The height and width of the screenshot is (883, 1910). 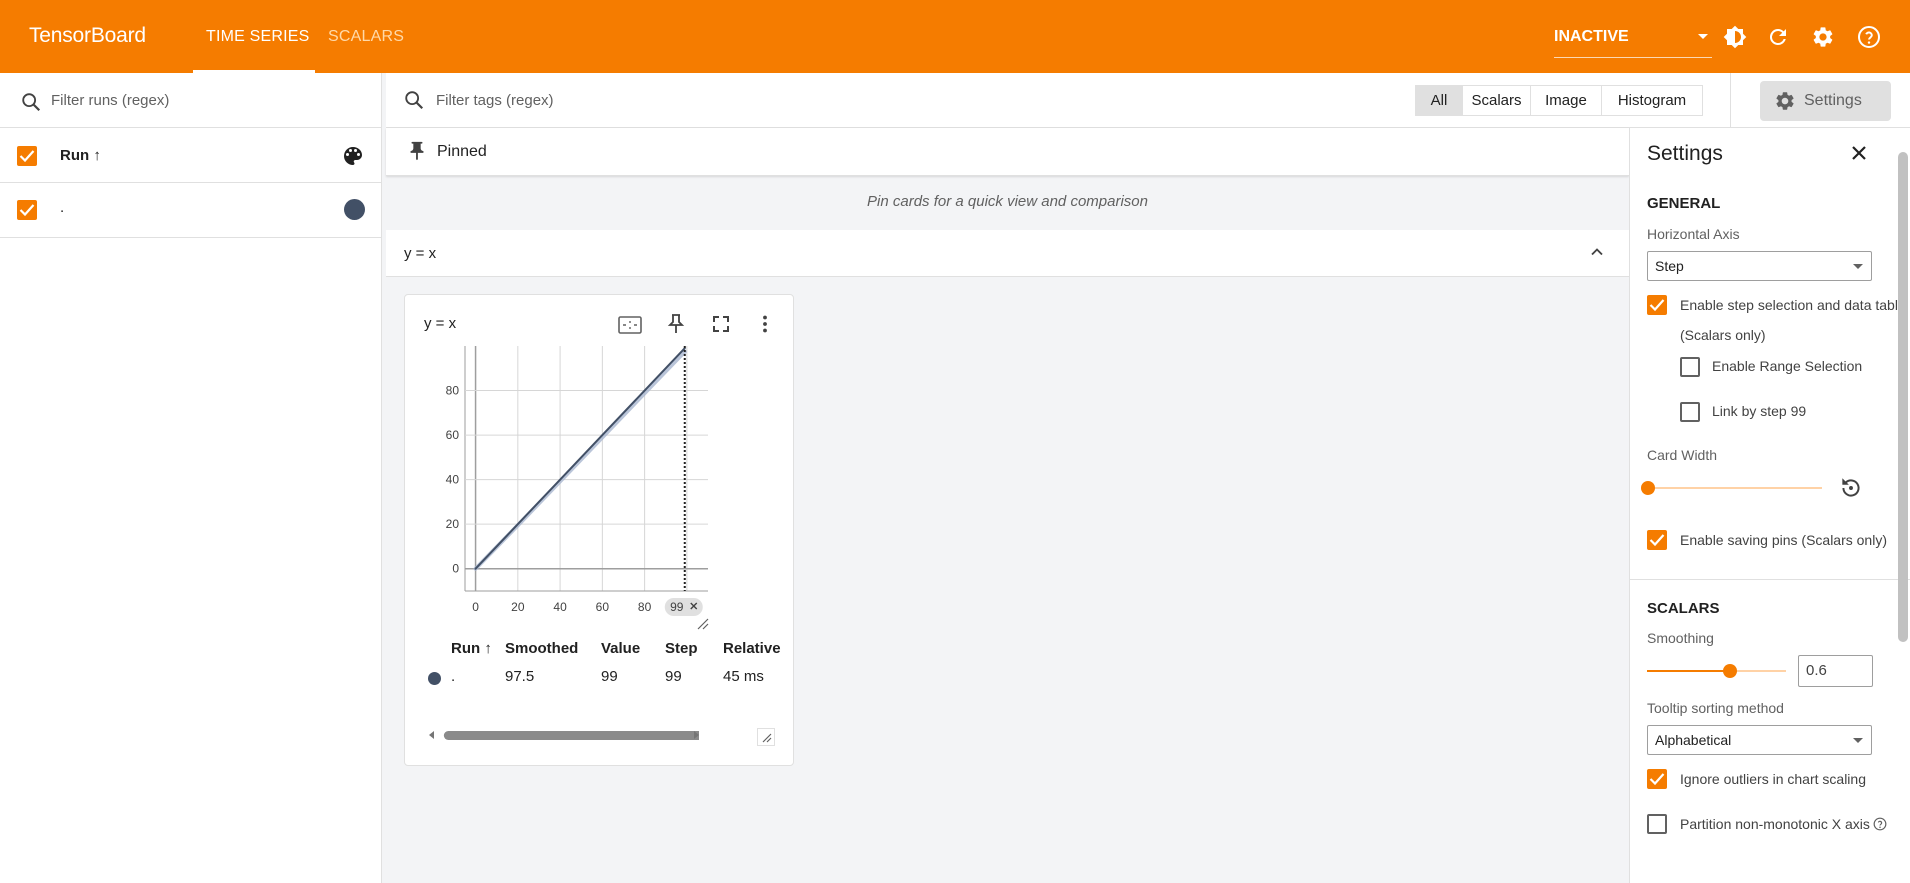 I want to click on partition-non-monotonic-label: Partition non-monotonic X axis, so click(x=1775, y=824).